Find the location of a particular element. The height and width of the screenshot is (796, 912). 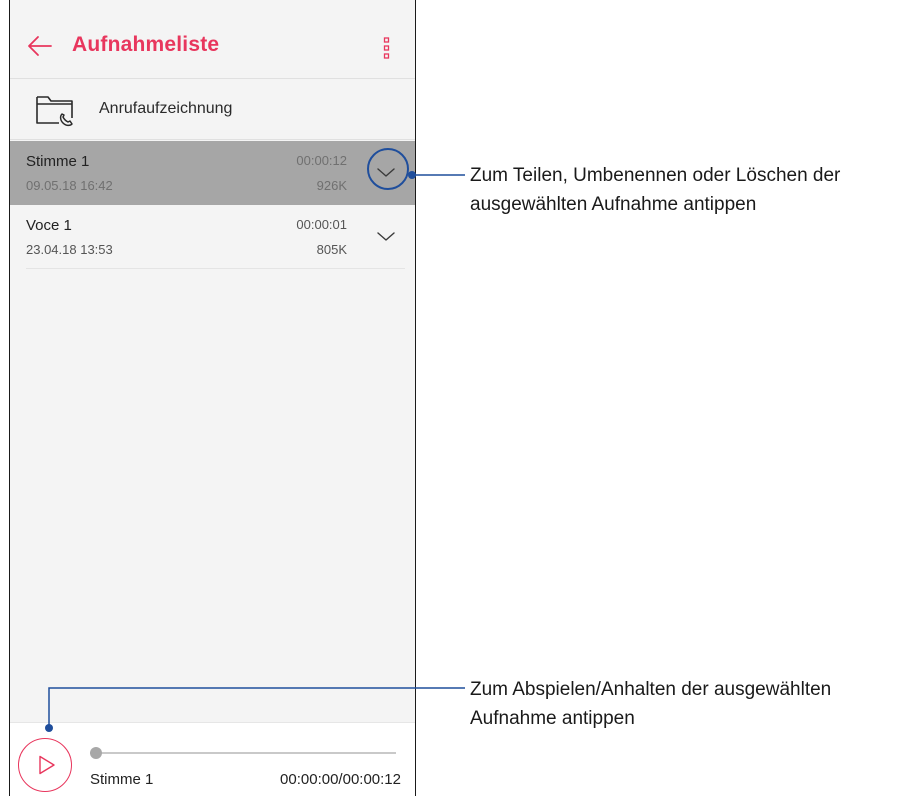

play-icon is located at coordinates (47, 765).